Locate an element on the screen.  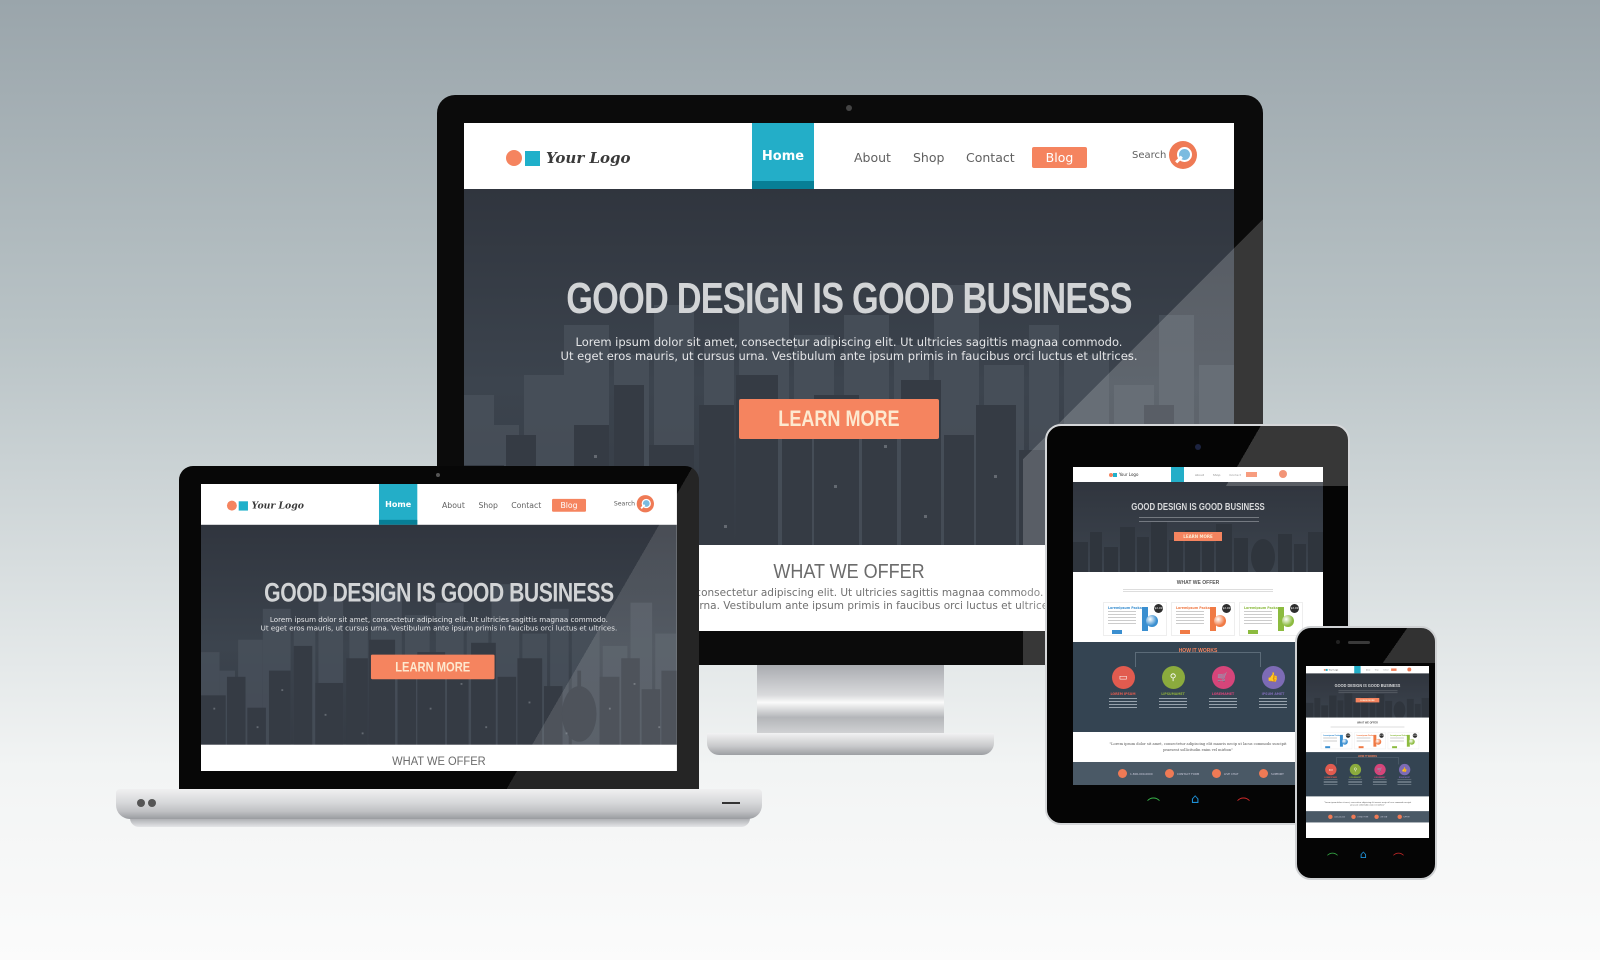
lightbulb-icon is located at coordinates (1263, 773).